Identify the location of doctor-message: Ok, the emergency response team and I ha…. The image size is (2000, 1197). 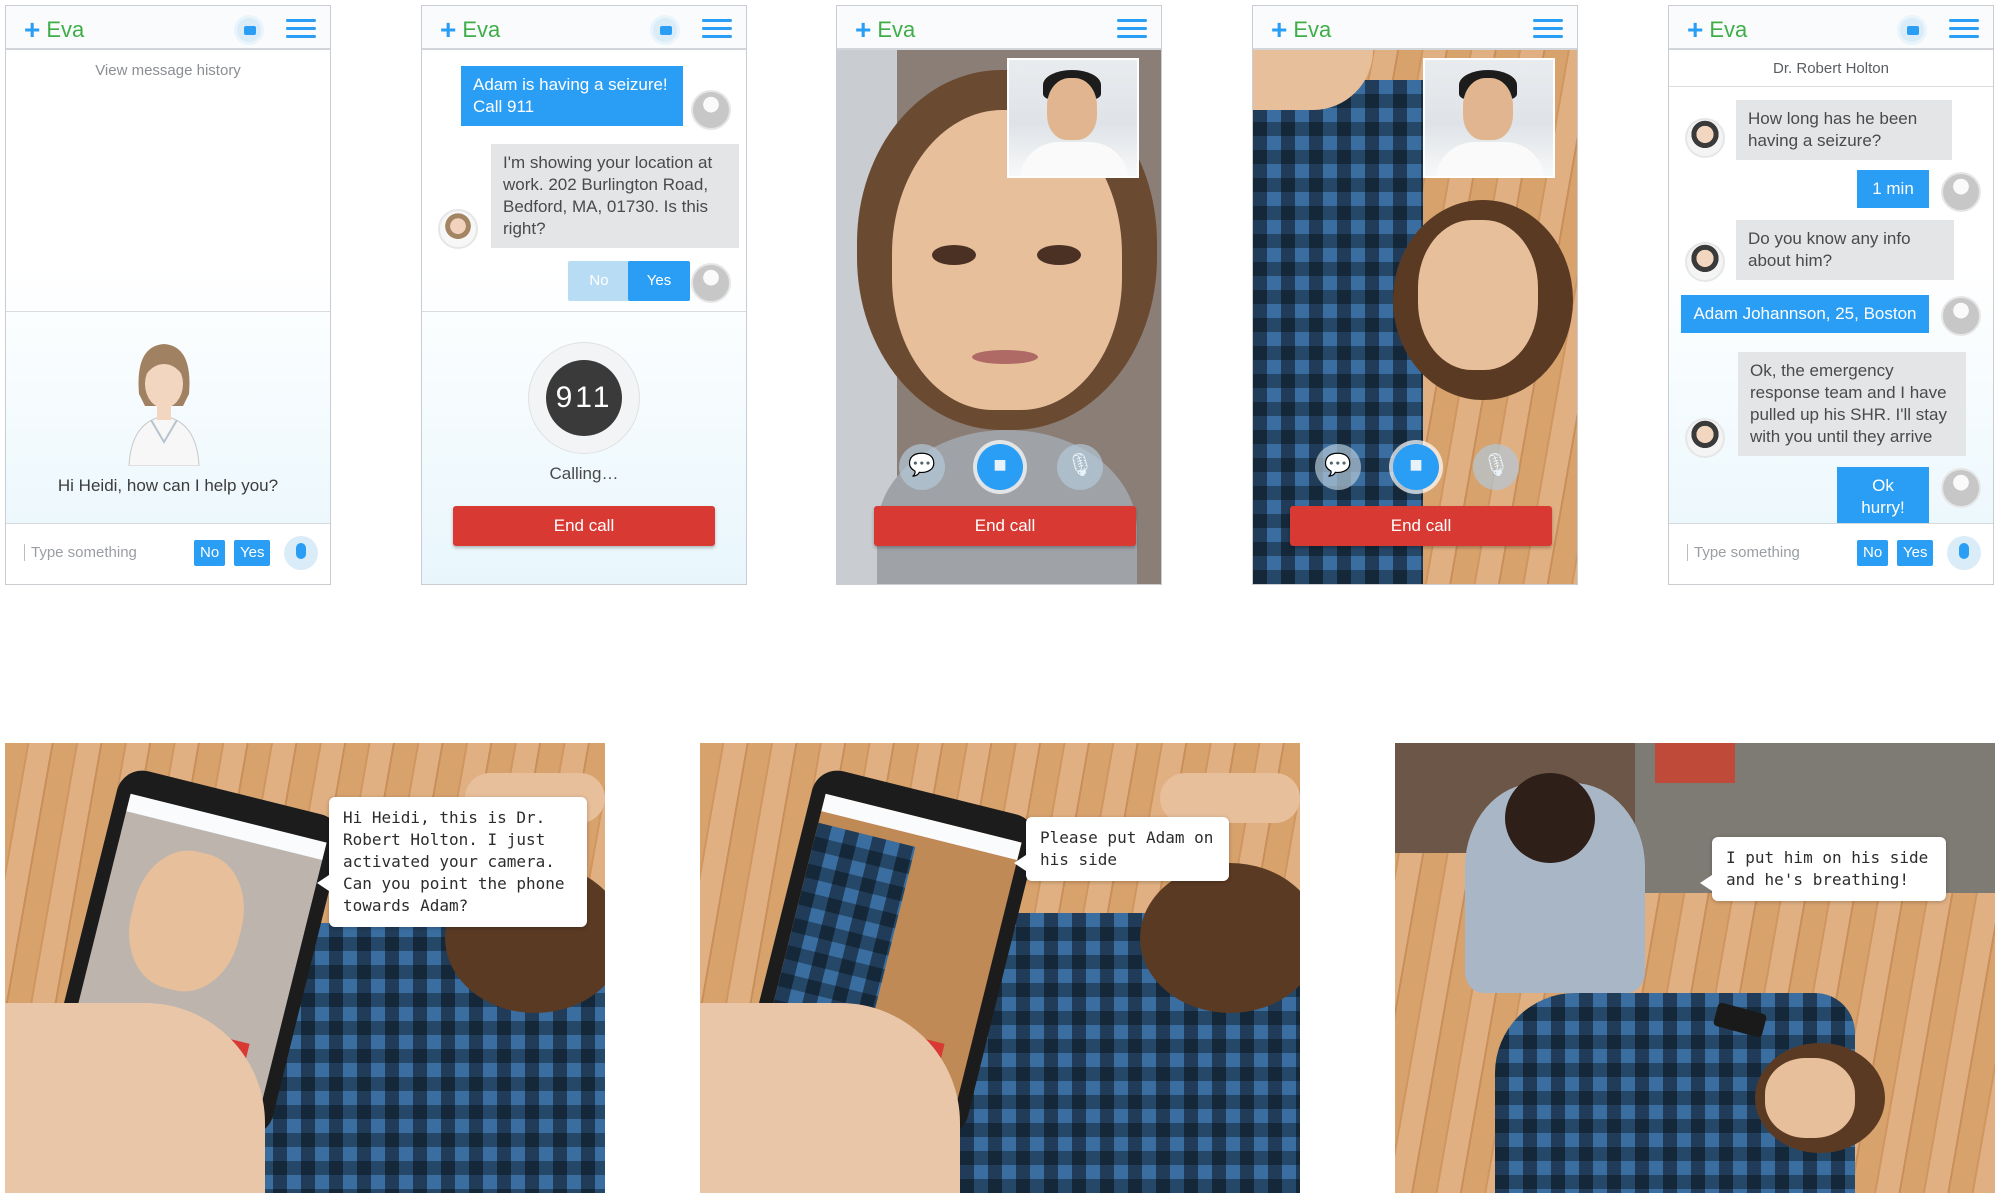
(1852, 404).